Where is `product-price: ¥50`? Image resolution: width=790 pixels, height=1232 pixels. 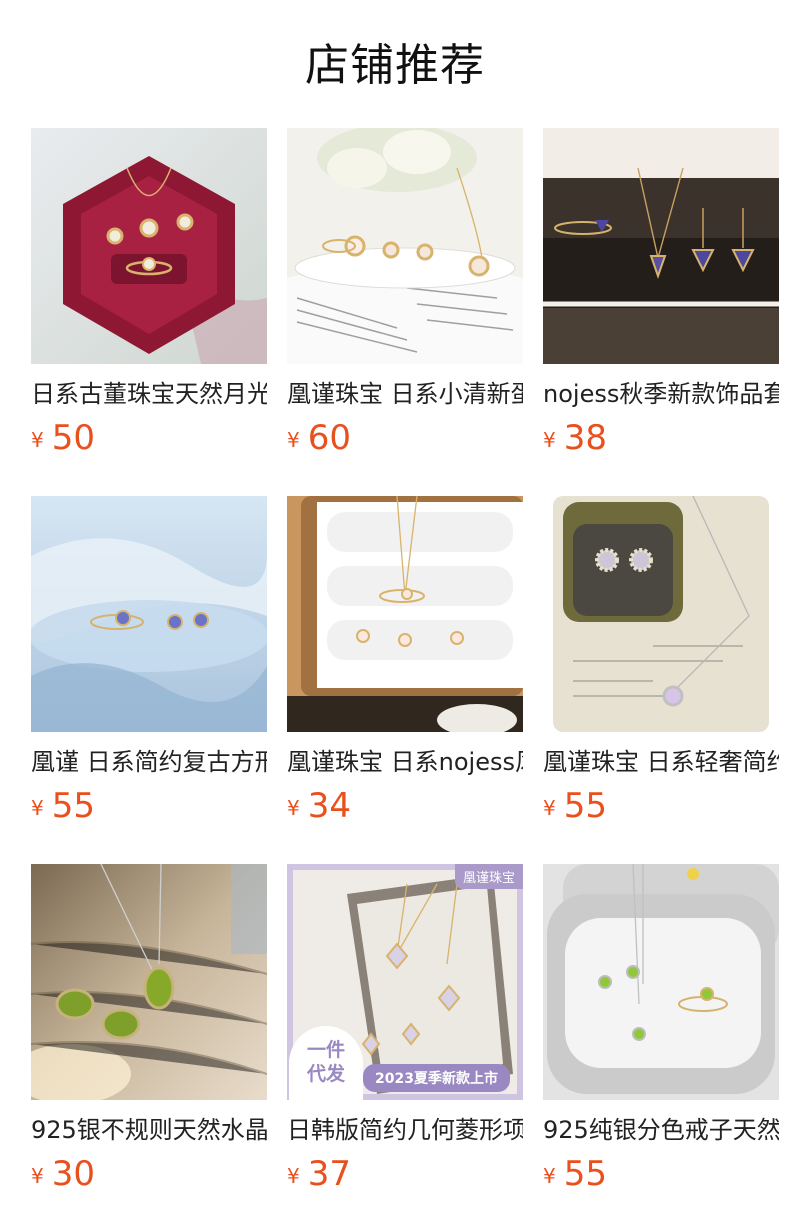 product-price: ¥50 is located at coordinates (149, 441).